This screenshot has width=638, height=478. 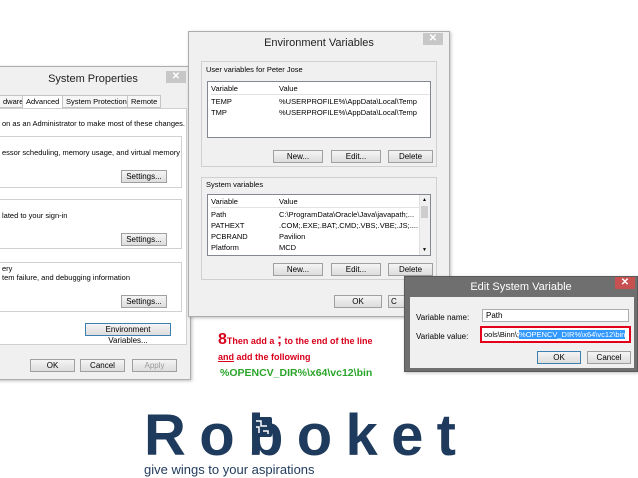 I want to click on scroll-up-icon: ▲, so click(x=424, y=200).